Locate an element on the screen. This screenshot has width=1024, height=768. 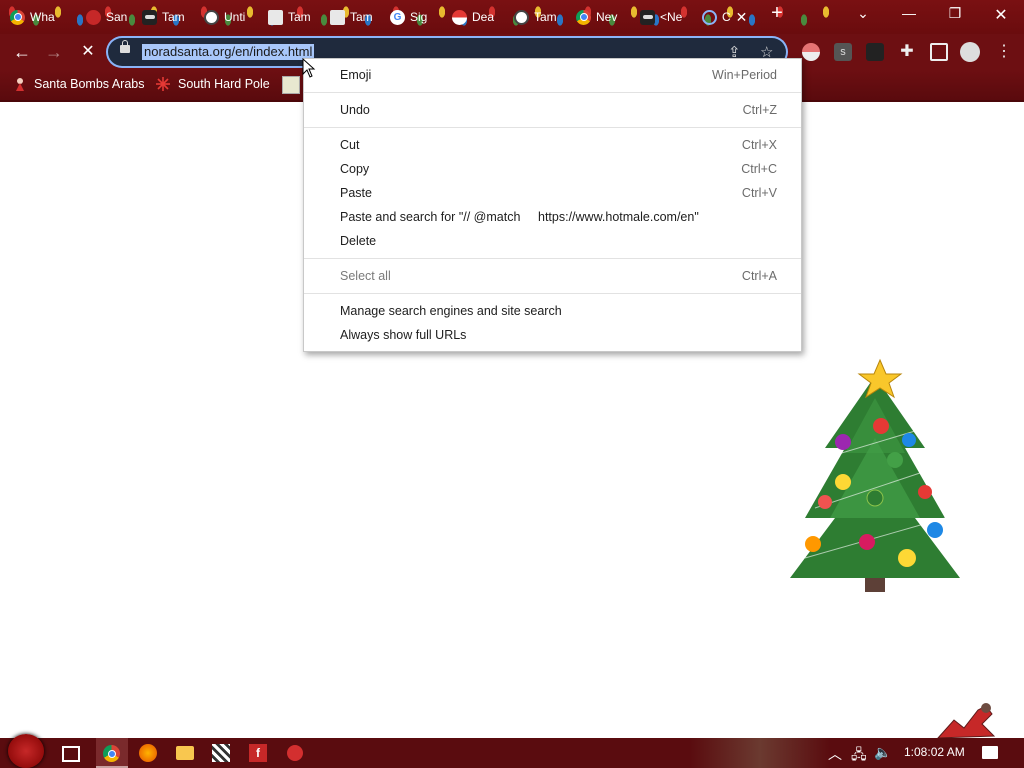
tab-label: Nev is located at coordinates (607, 17).